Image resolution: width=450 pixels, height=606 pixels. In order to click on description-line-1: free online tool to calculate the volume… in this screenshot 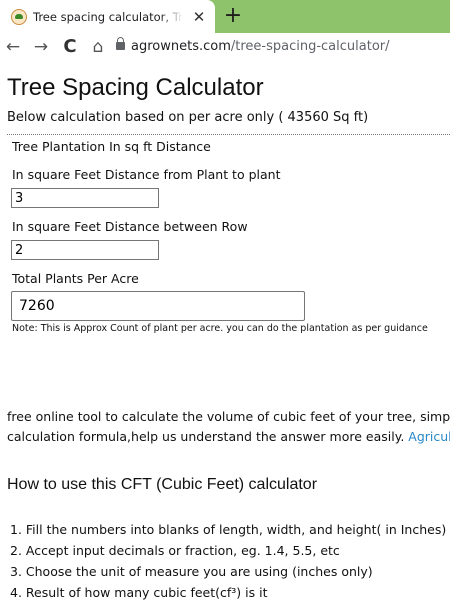, I will do `click(228, 416)`.